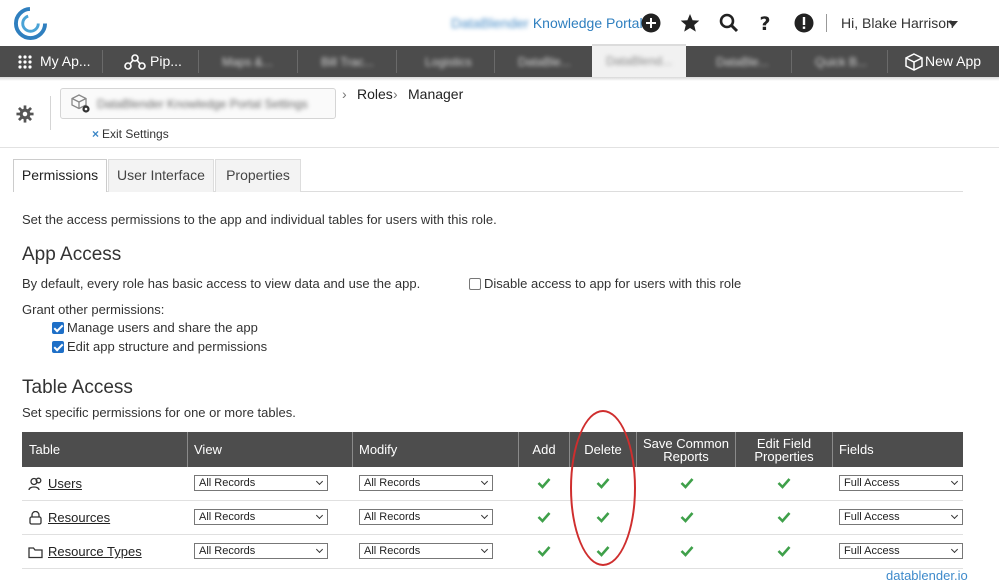  I want to click on lock-icon, so click(35, 518).